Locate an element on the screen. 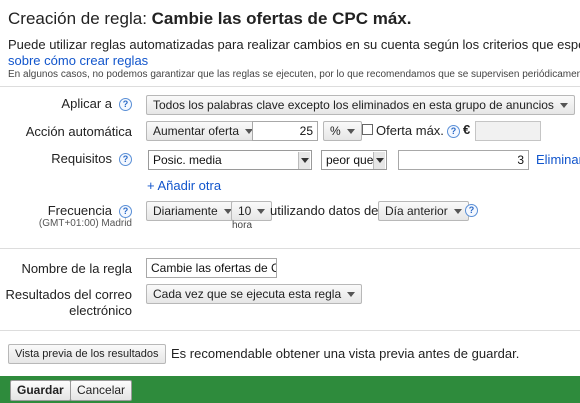 This screenshot has height=403, width=580. rule-name-label: Nombre de la regla is located at coordinates (76, 268).